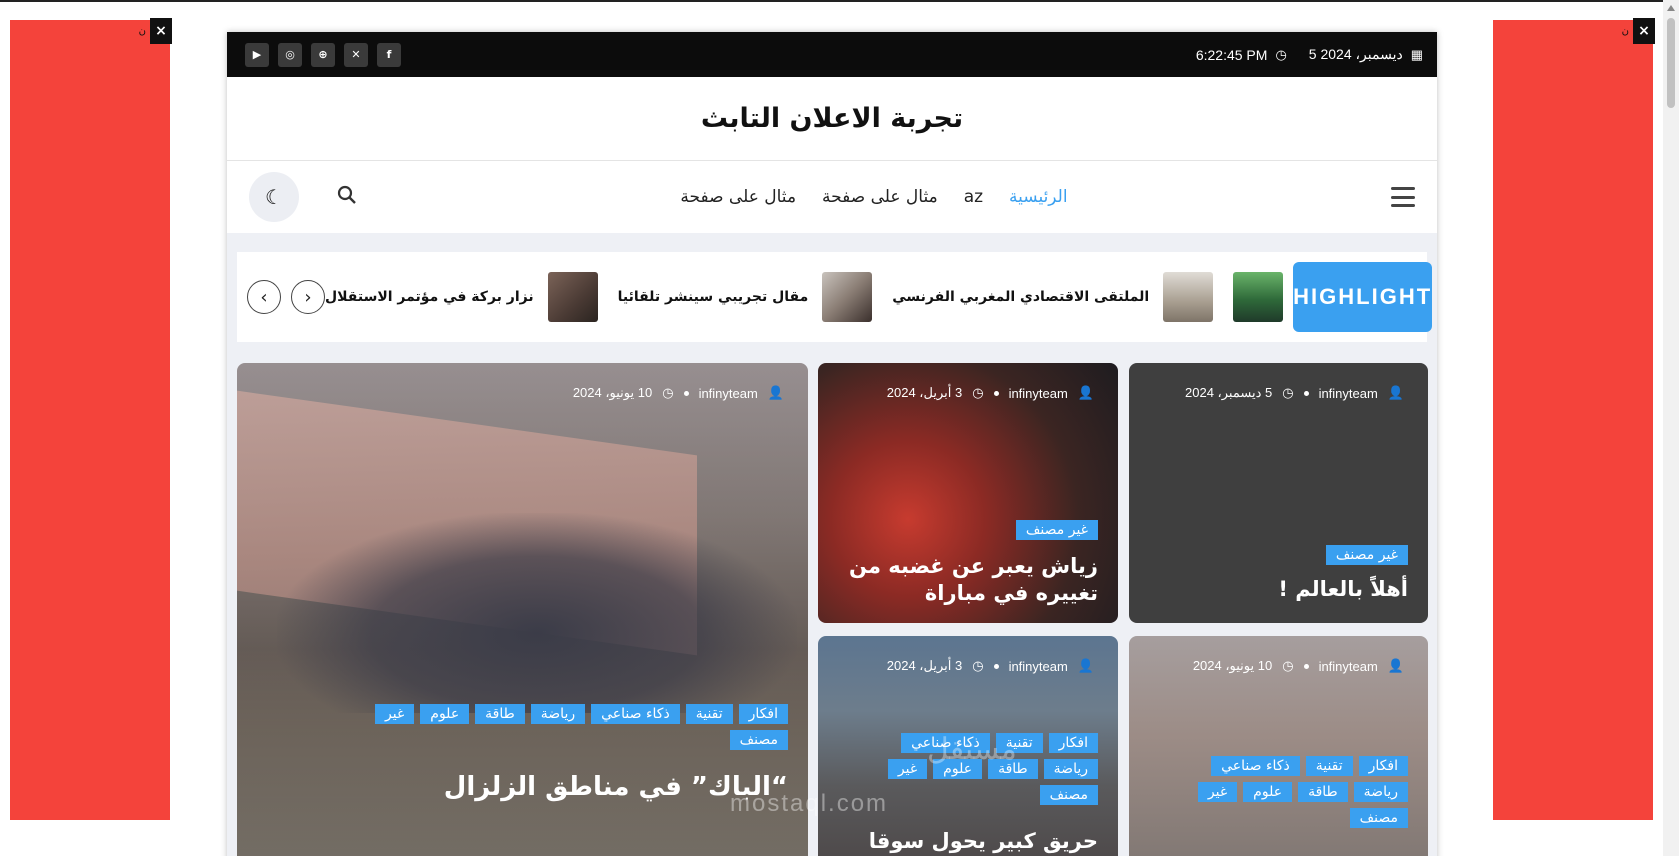  Describe the element at coordinates (347, 197) in the screenshot. I see `search-icon` at that location.